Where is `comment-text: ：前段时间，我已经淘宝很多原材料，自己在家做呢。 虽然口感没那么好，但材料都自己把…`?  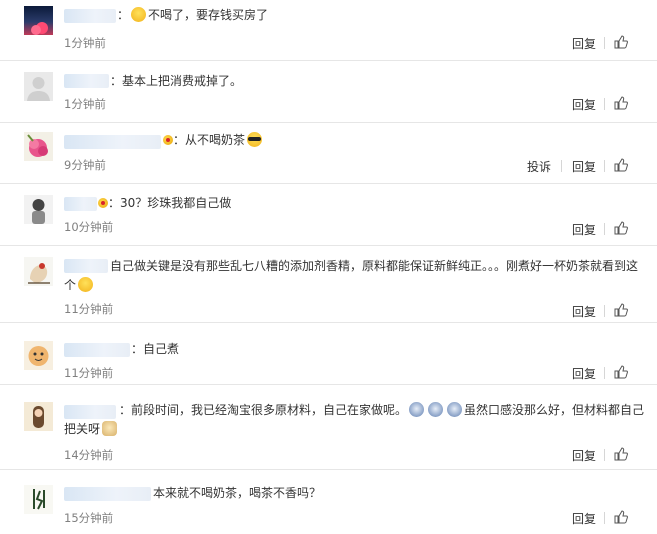
comment-text: ：前段时间，我已经淘宝很多原材料，自己在家做呢。 虽然口感没那么好，但材料都自己把… is located at coordinates (354, 419).